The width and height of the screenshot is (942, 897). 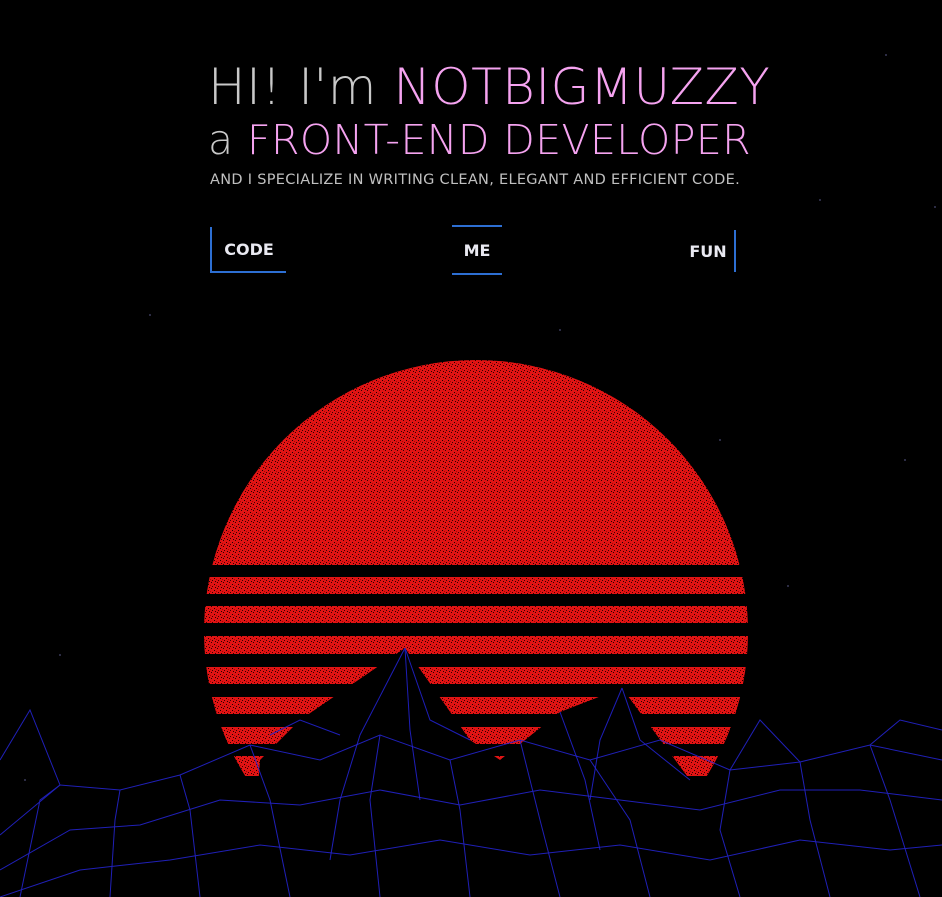 I want to click on fun-button-label: FUN, so click(x=708, y=251).